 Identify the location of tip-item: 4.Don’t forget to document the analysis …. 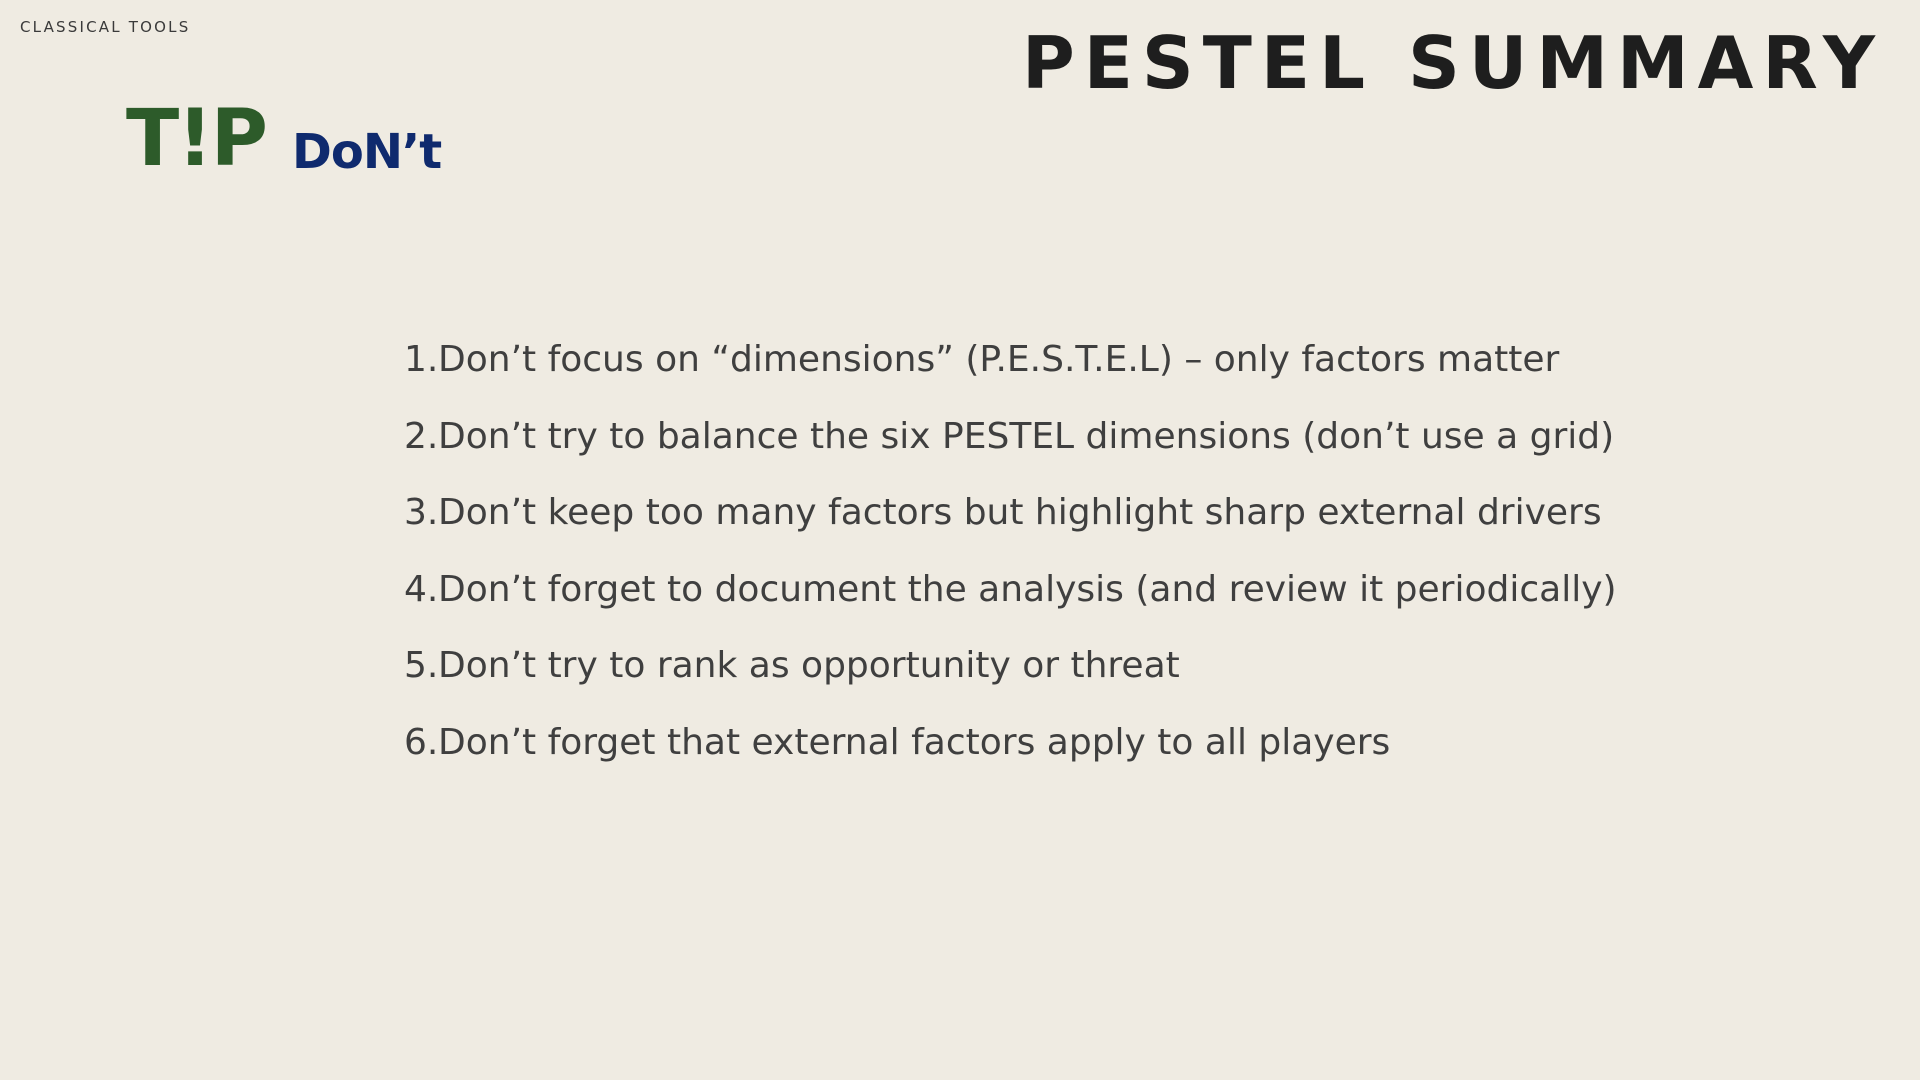
(1010, 601).